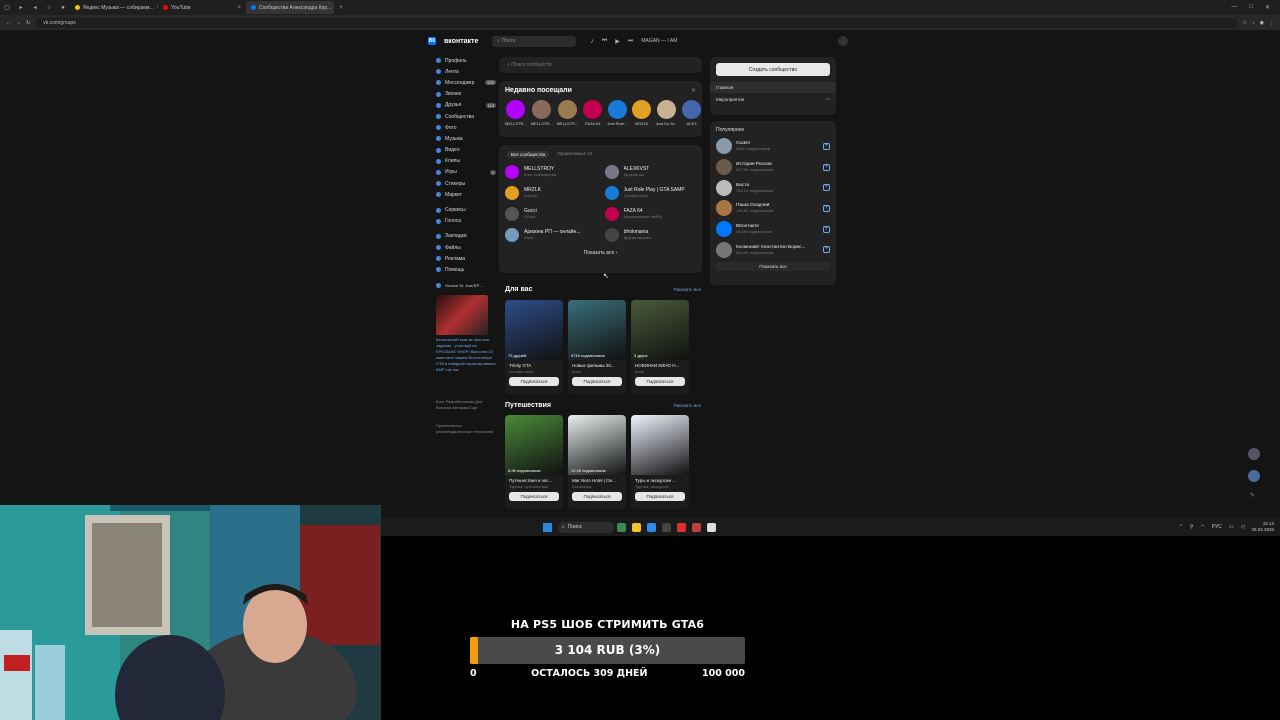 The width and height of the screenshot is (1280, 720). Describe the element at coordinates (1217, 527) in the screenshot. I see `language-indicator: РУС` at that location.